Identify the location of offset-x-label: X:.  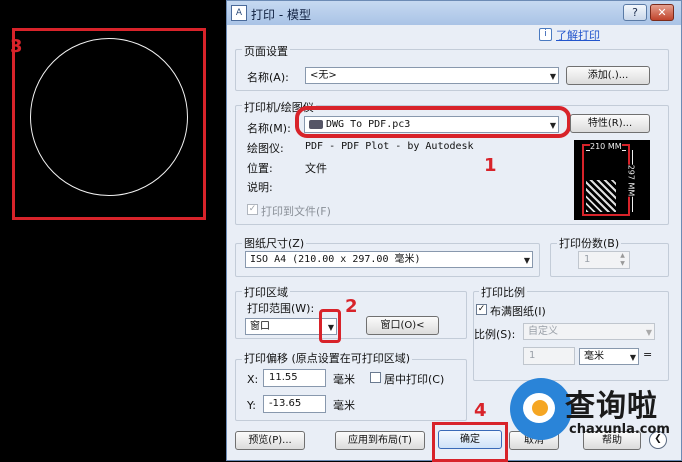
(253, 379).